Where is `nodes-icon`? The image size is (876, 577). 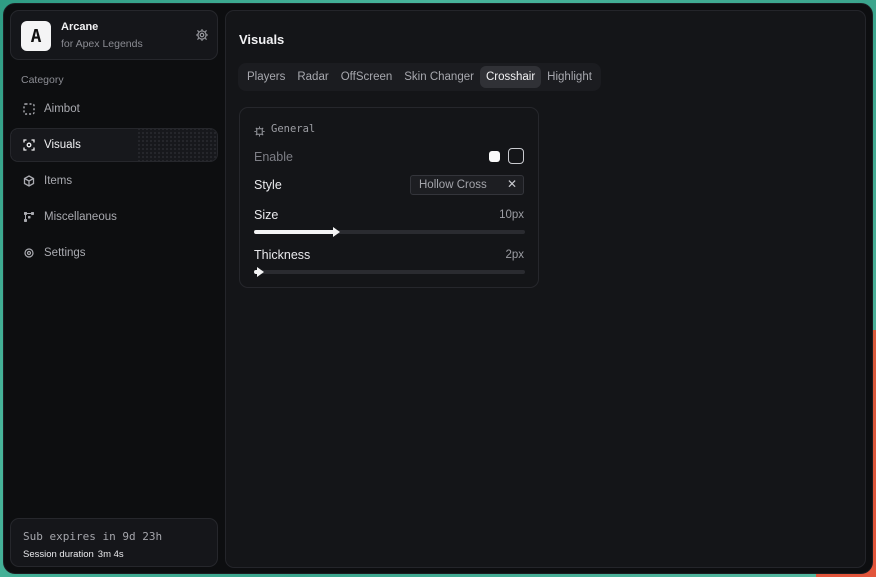 nodes-icon is located at coordinates (29, 217).